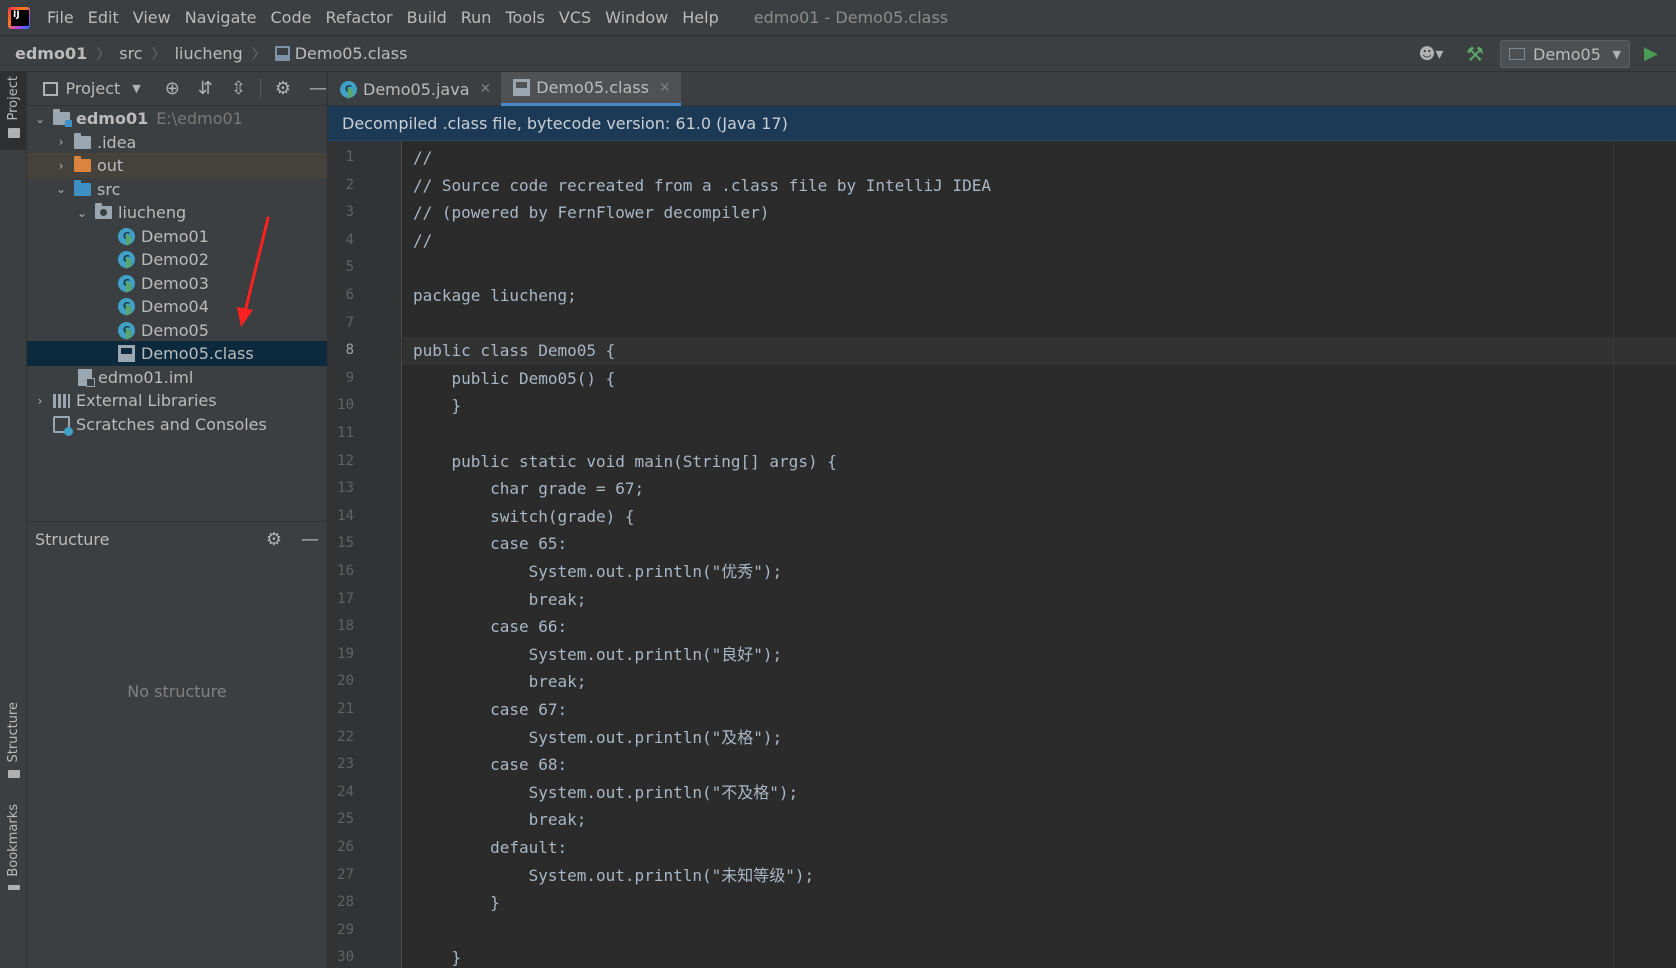 The height and width of the screenshot is (968, 1676). I want to click on structure-panel-header: Structure ⚙ —, so click(177, 539).